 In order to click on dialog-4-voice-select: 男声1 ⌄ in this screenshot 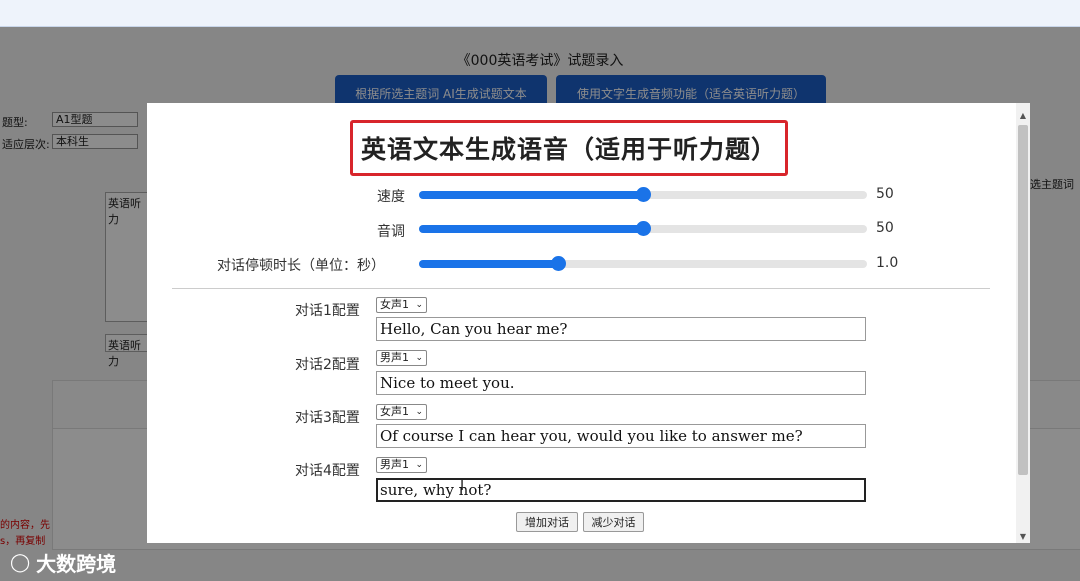, I will do `click(401, 465)`.